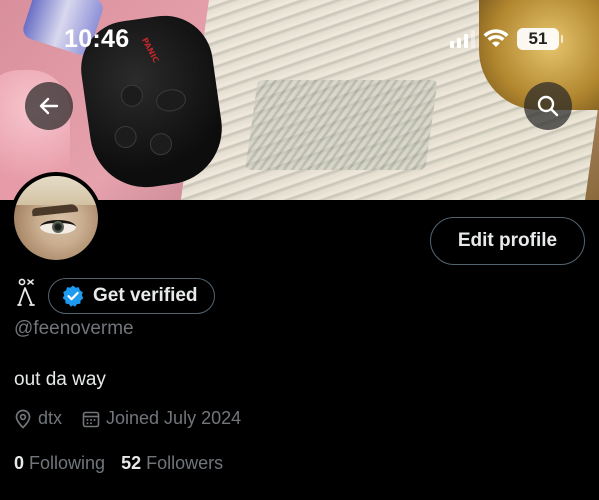  What do you see at coordinates (540, 39) in the screenshot?
I see `battery-icon: 51` at bounding box center [540, 39].